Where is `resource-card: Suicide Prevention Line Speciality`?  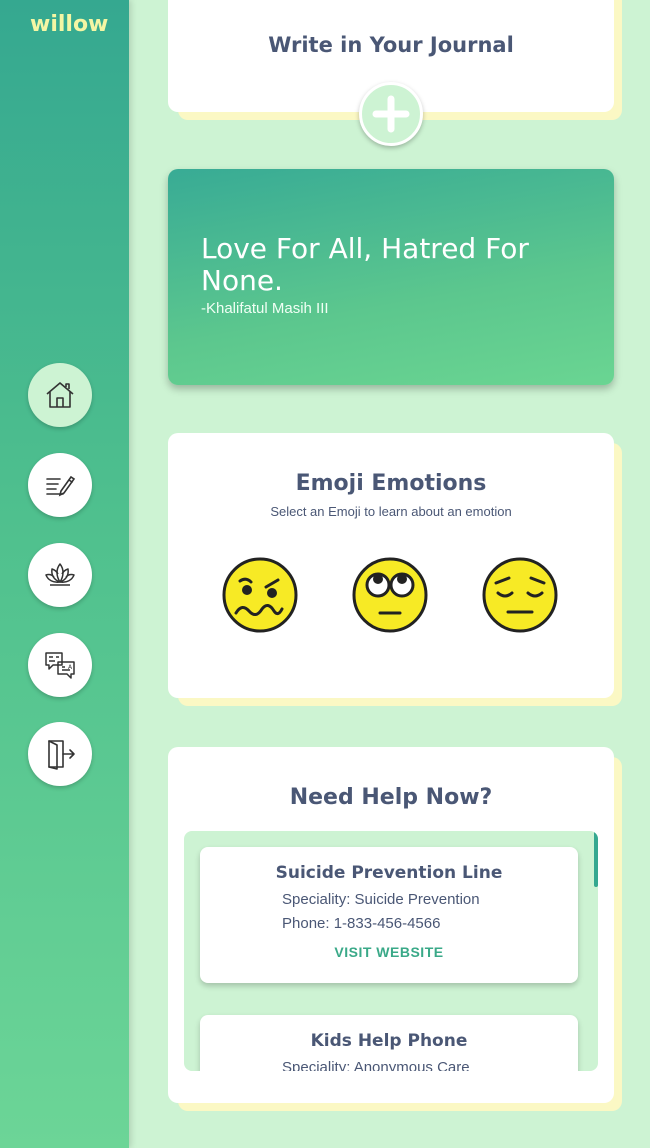
resource-card: Suicide Prevention Line Speciality is located at coordinates (389, 915).